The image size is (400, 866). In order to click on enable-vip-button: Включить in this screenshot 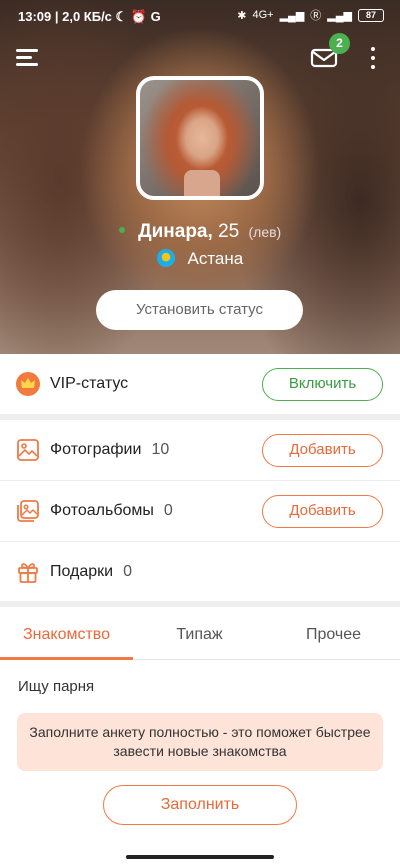, I will do `click(322, 384)`.